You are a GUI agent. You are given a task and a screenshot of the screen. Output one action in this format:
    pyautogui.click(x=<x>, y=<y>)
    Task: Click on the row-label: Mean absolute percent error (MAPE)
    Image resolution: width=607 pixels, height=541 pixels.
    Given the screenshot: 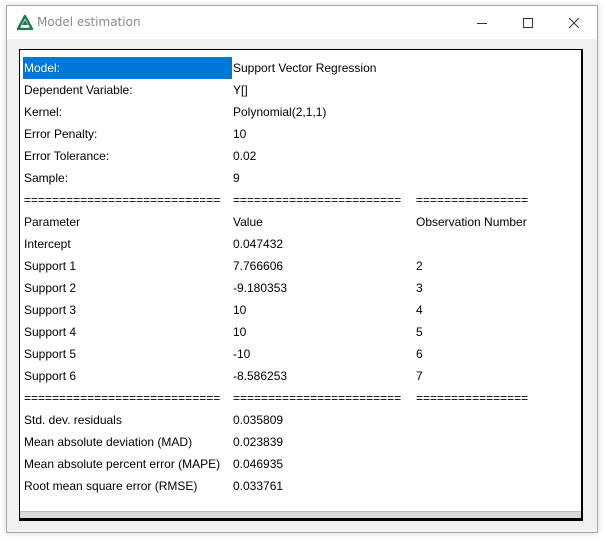 What is the action you would take?
    pyautogui.click(x=122, y=464)
    